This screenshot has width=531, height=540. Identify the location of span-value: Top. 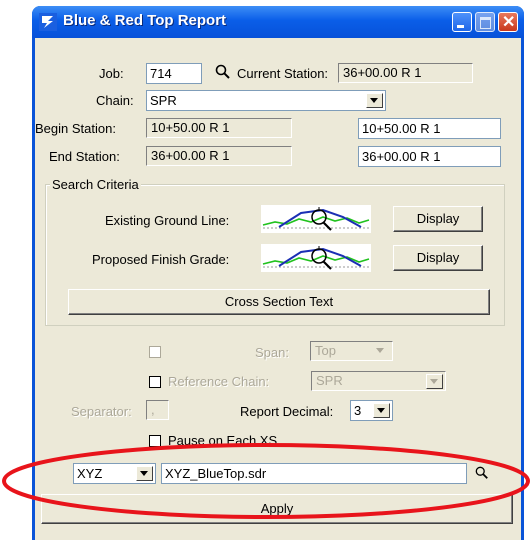
(325, 350).